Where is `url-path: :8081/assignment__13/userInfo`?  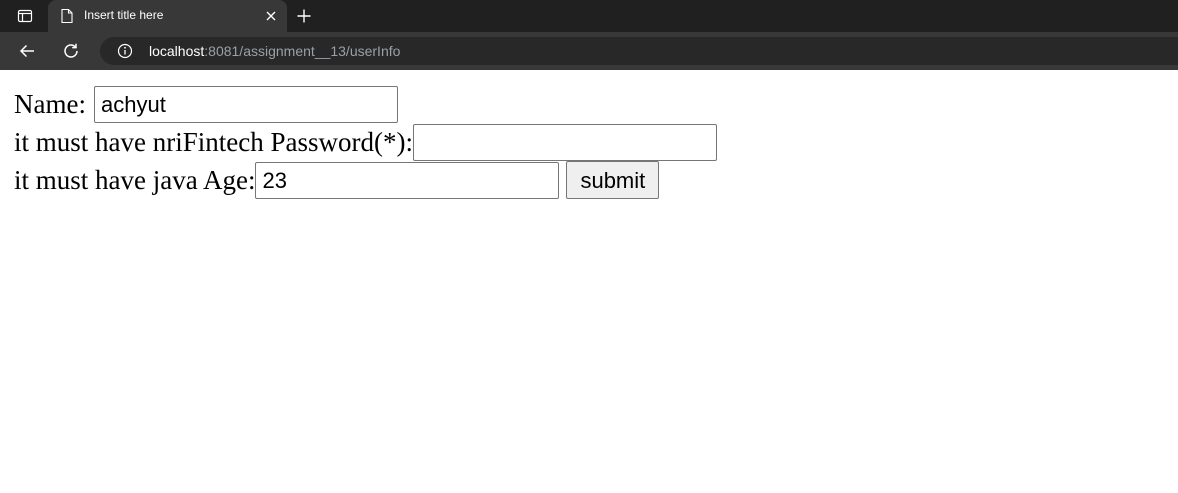
url-path: :8081/assignment__13/userInfo is located at coordinates (302, 51).